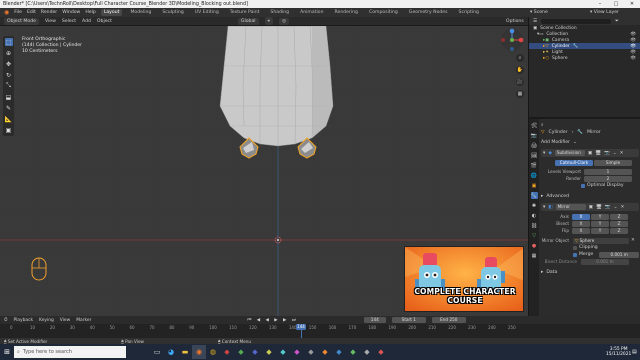 This screenshot has width=640, height=360. I want to click on mirror-name-field: Mirror, so click(570, 207).